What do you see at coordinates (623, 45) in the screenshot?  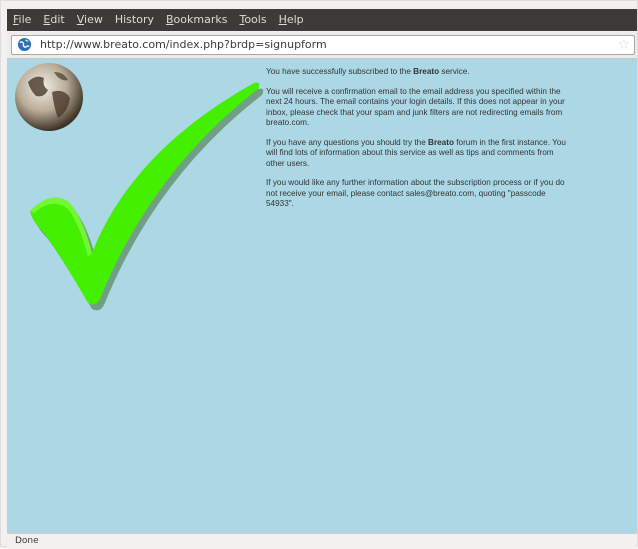 I see `bookmark-star-icon: ☆` at bounding box center [623, 45].